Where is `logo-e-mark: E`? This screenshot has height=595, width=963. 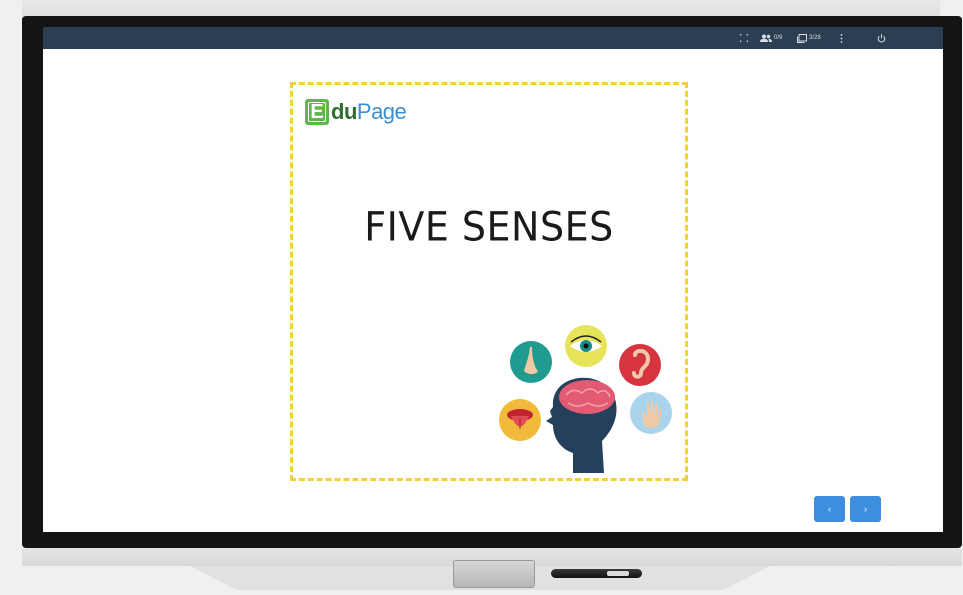 logo-e-mark: E is located at coordinates (317, 112).